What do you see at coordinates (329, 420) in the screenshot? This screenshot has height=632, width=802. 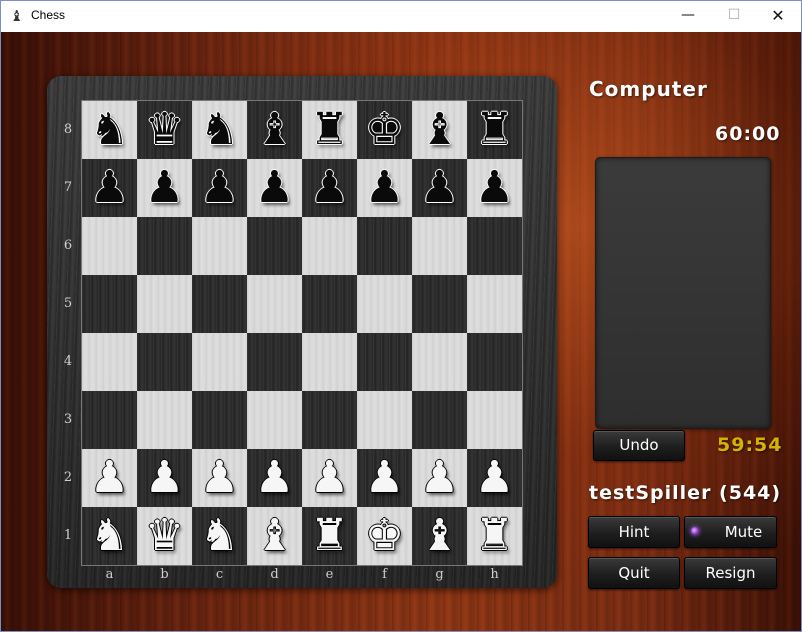 I see `board-square-e3` at bounding box center [329, 420].